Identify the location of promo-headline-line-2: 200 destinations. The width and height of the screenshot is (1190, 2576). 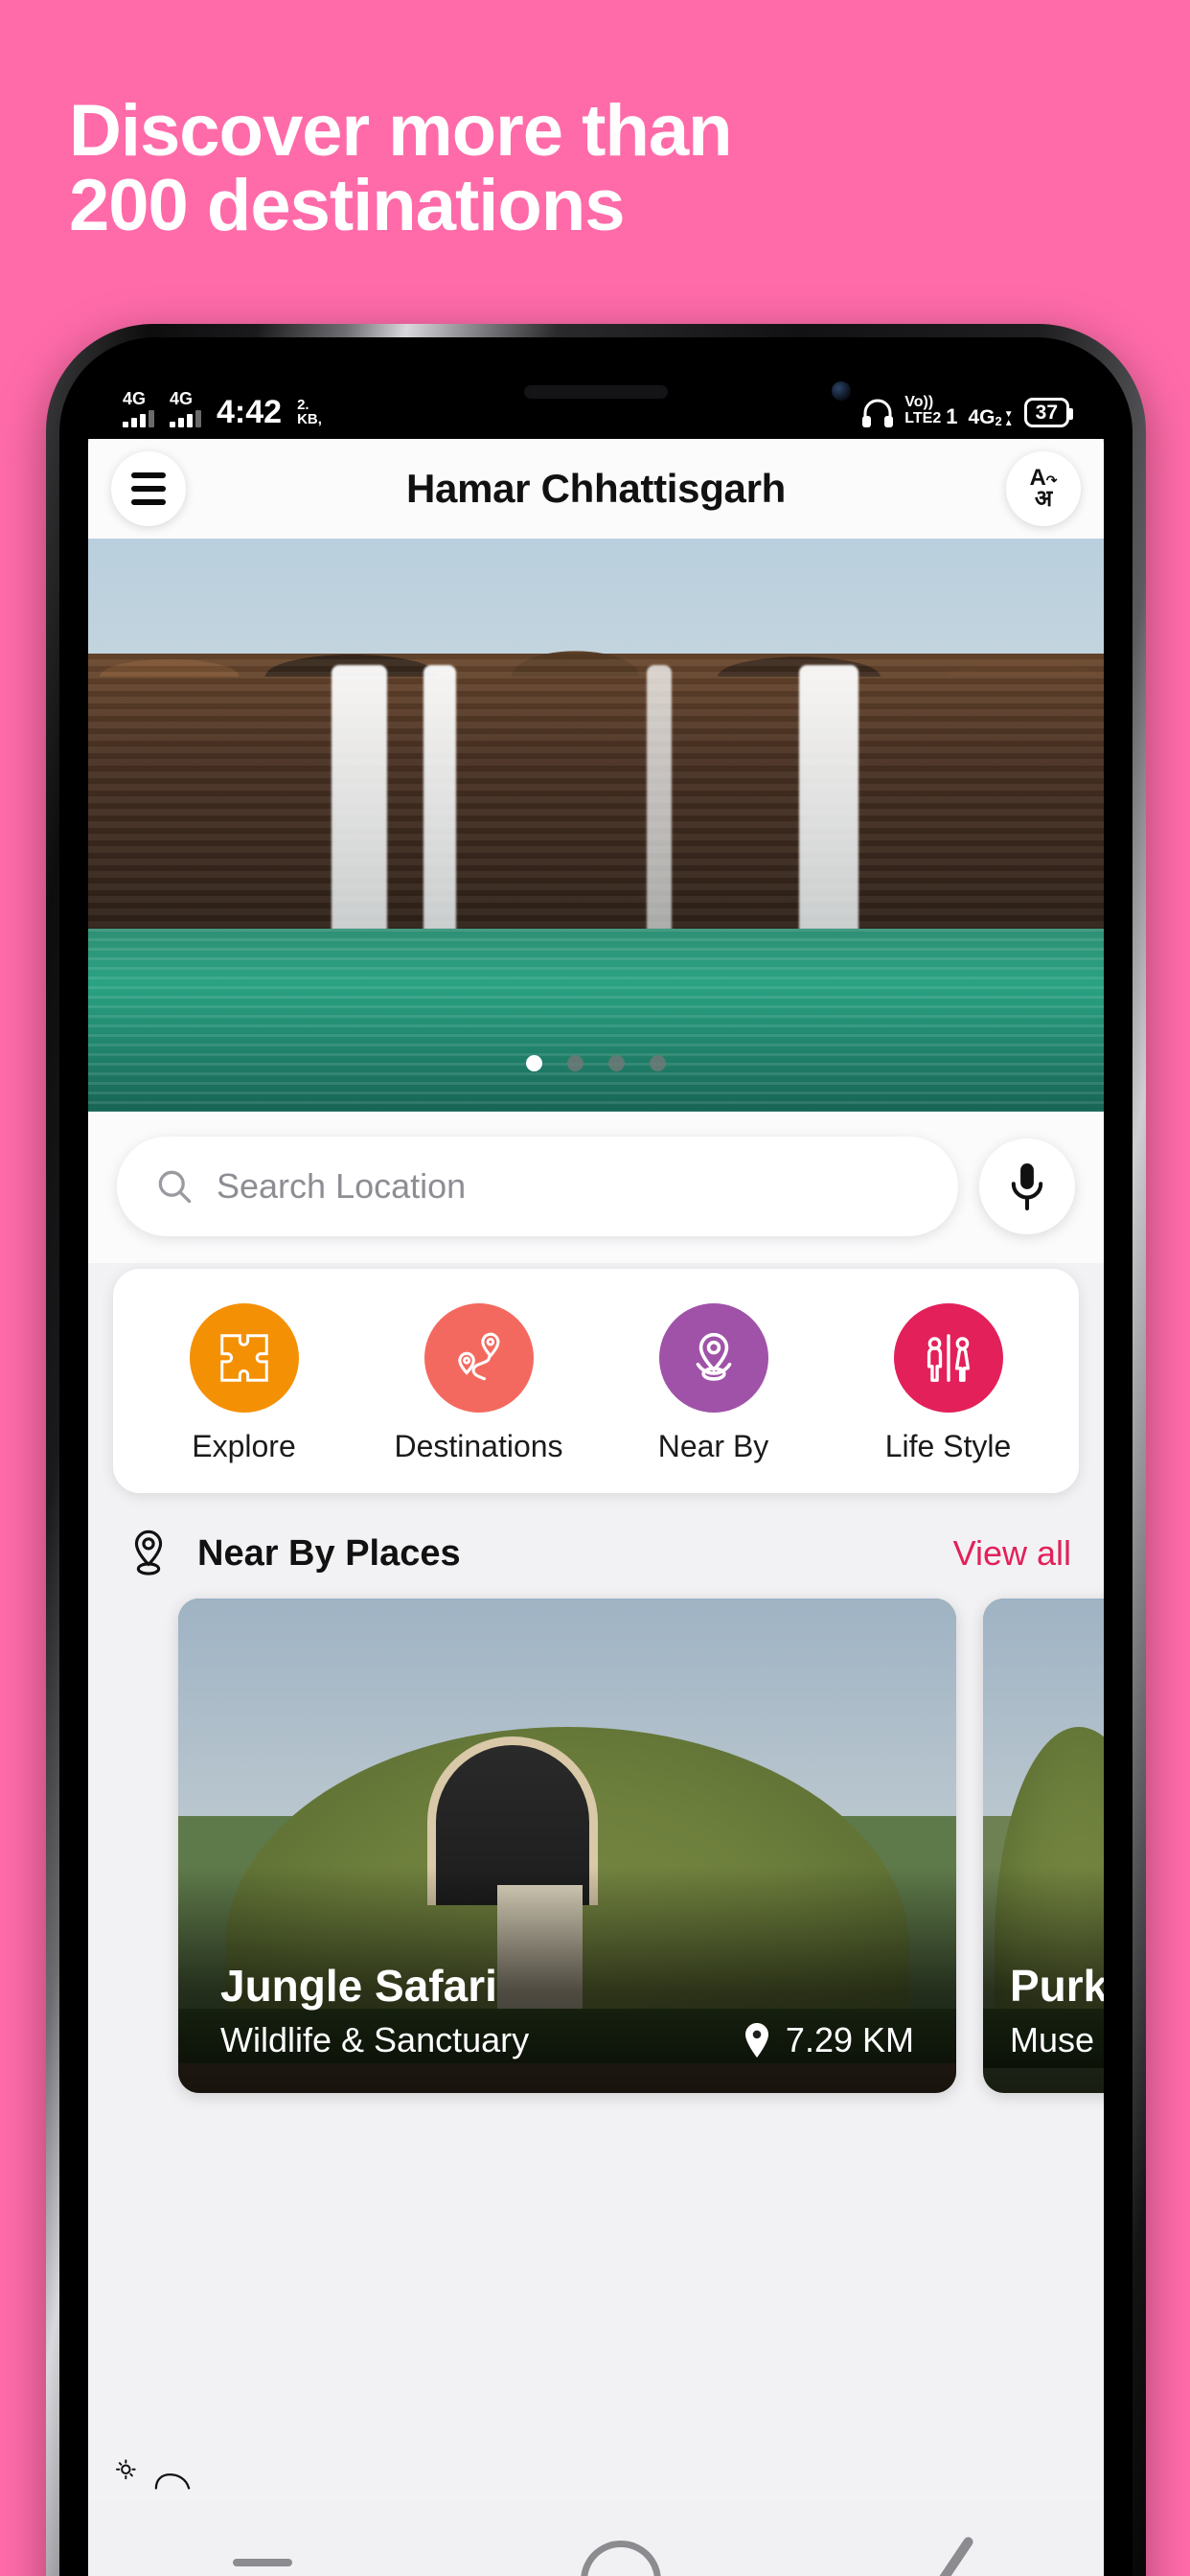
(348, 206).